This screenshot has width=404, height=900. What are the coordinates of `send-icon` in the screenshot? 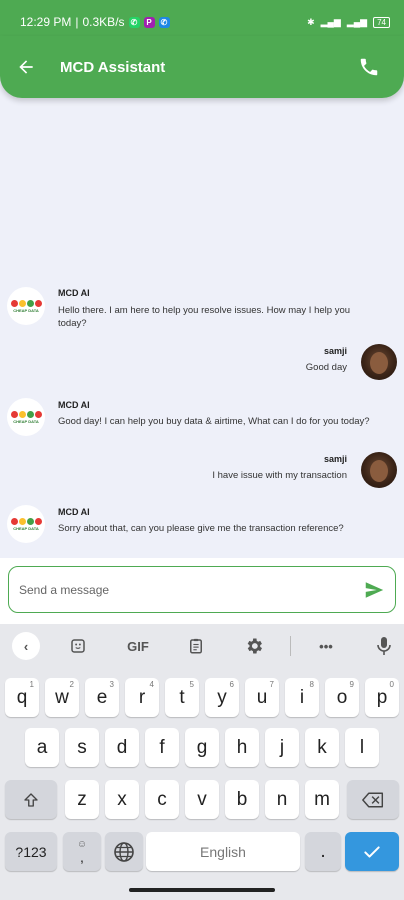 It's located at (374, 590).